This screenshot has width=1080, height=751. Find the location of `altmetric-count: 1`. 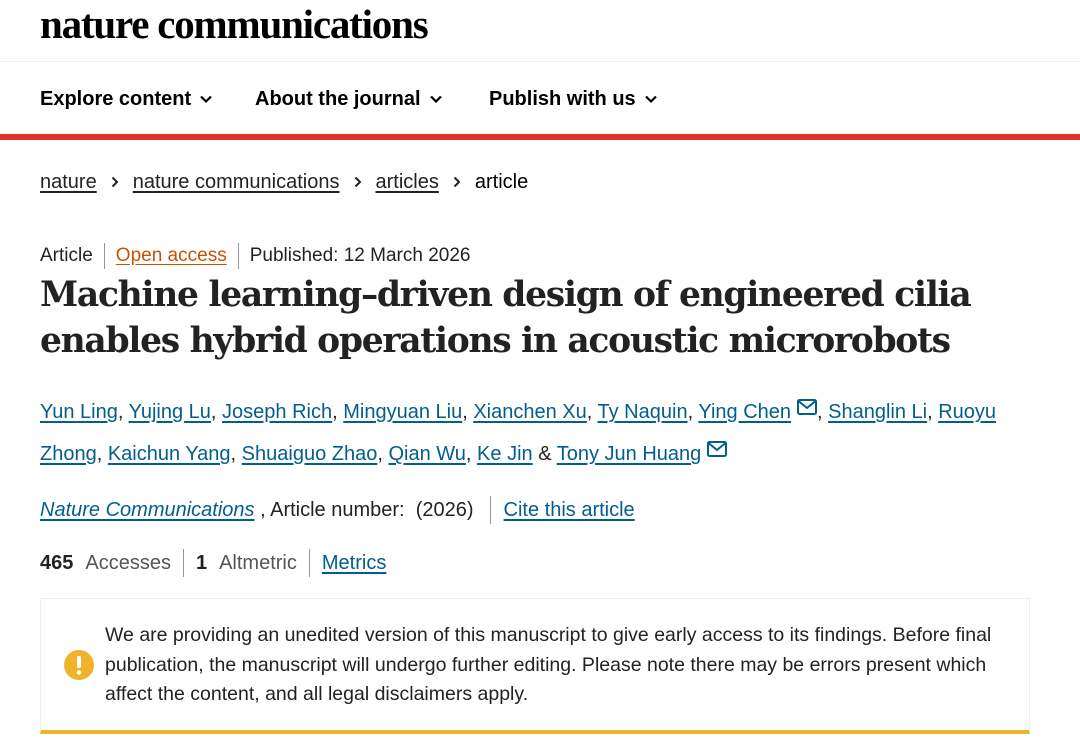

altmetric-count: 1 is located at coordinates (201, 563).